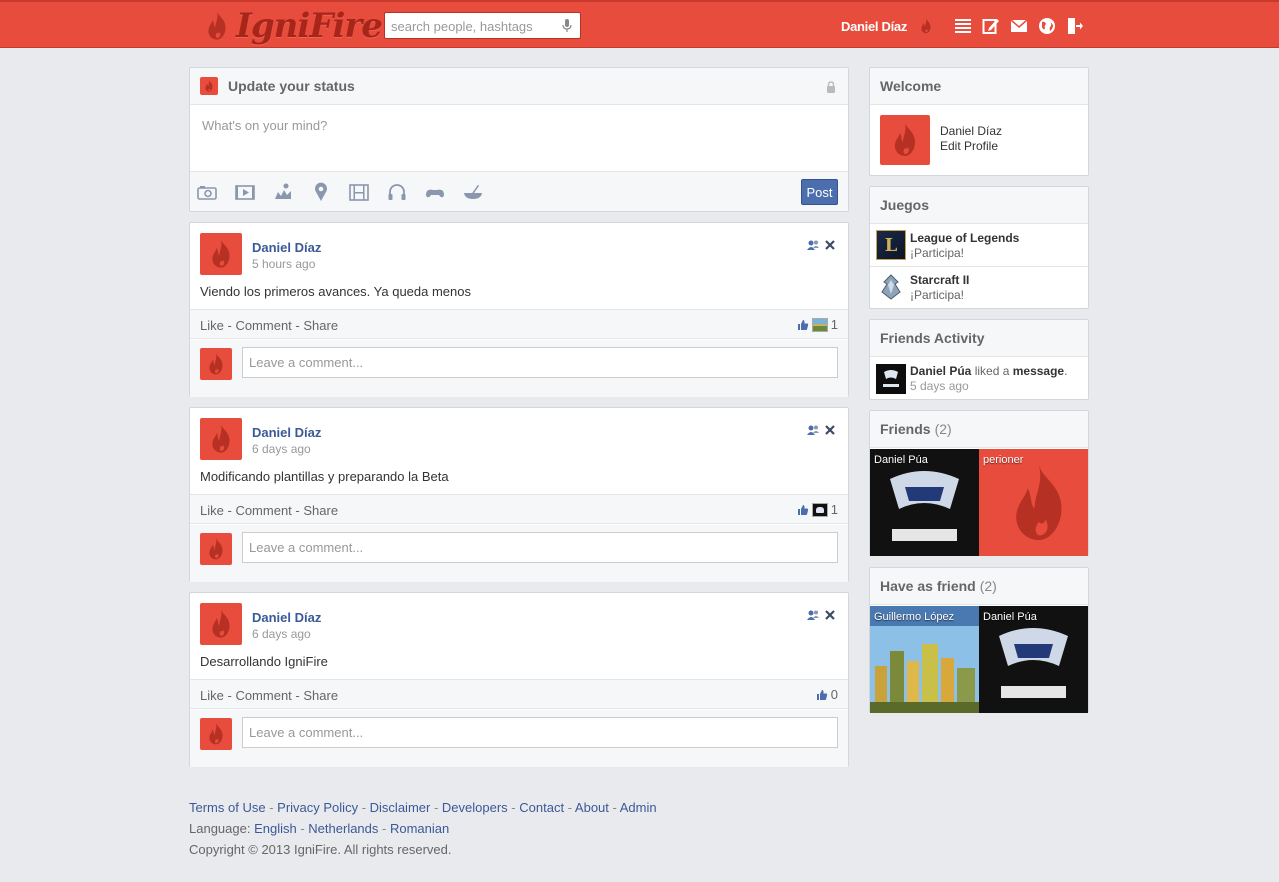  Describe the element at coordinates (991, 26) in the screenshot. I see `edit-icon` at that location.